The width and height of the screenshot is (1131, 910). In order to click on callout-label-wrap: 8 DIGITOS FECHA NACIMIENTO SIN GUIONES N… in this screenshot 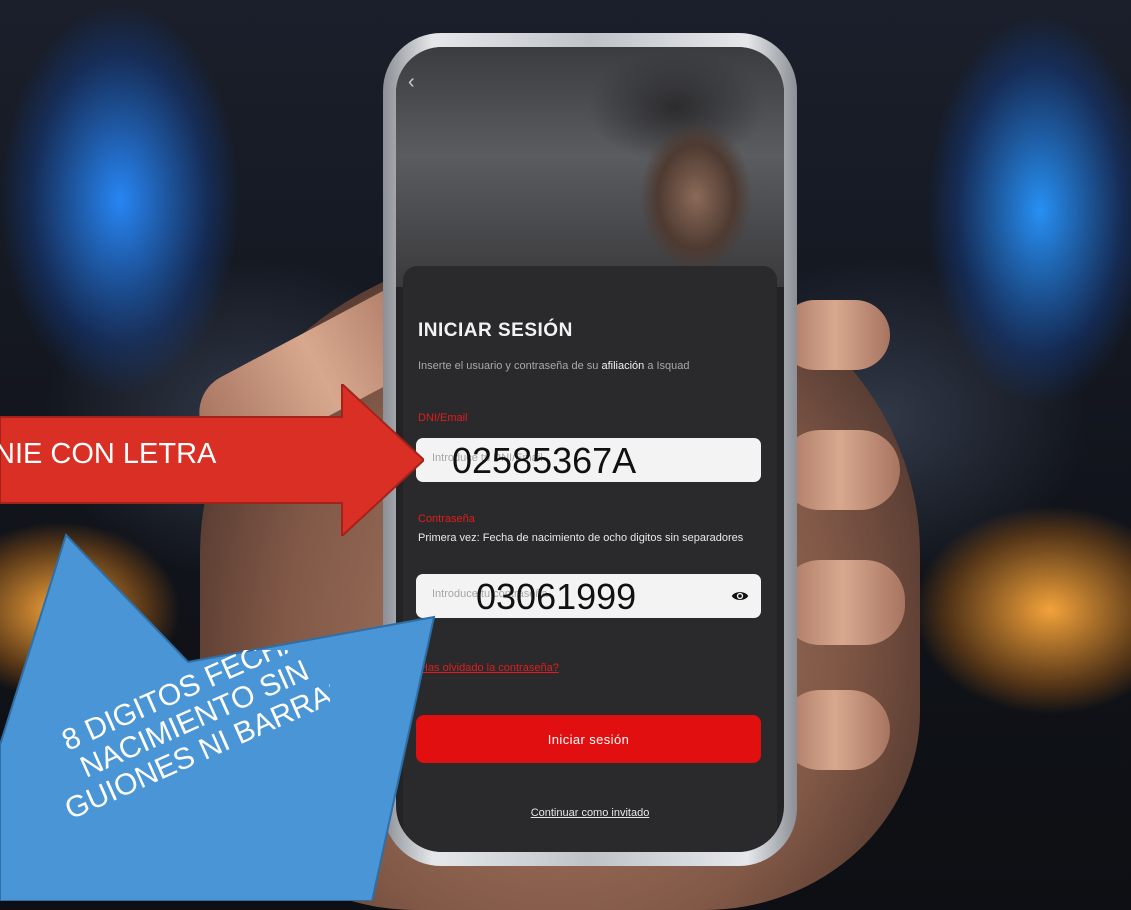, I will do `click(165, 775)`.